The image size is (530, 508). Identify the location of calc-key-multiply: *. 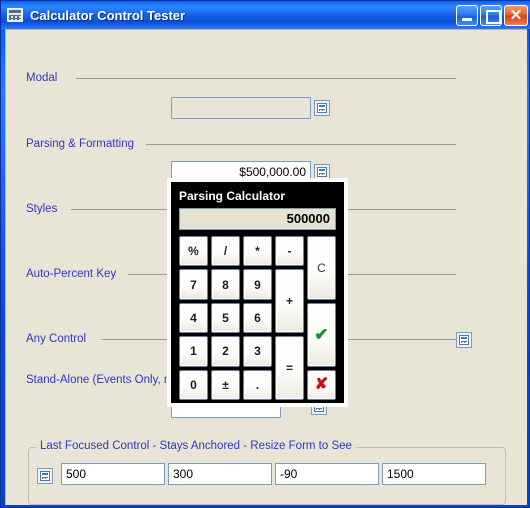
(257, 251).